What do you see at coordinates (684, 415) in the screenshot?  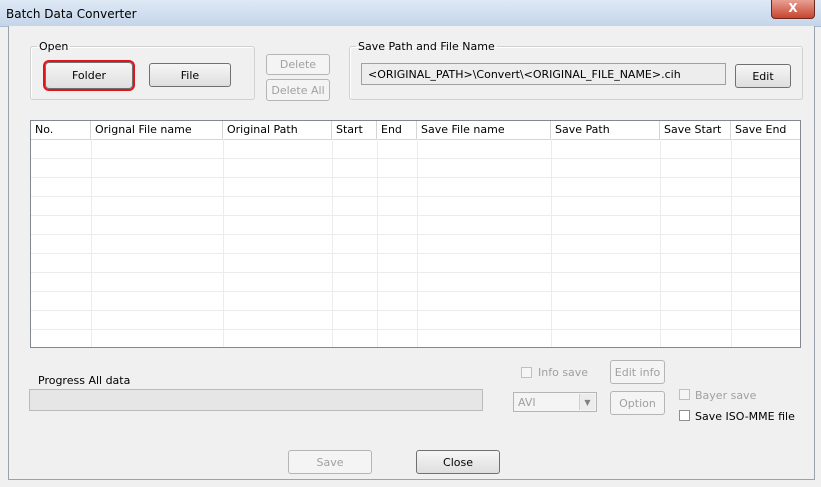 I see `save-iso-mme-checkbox` at bounding box center [684, 415].